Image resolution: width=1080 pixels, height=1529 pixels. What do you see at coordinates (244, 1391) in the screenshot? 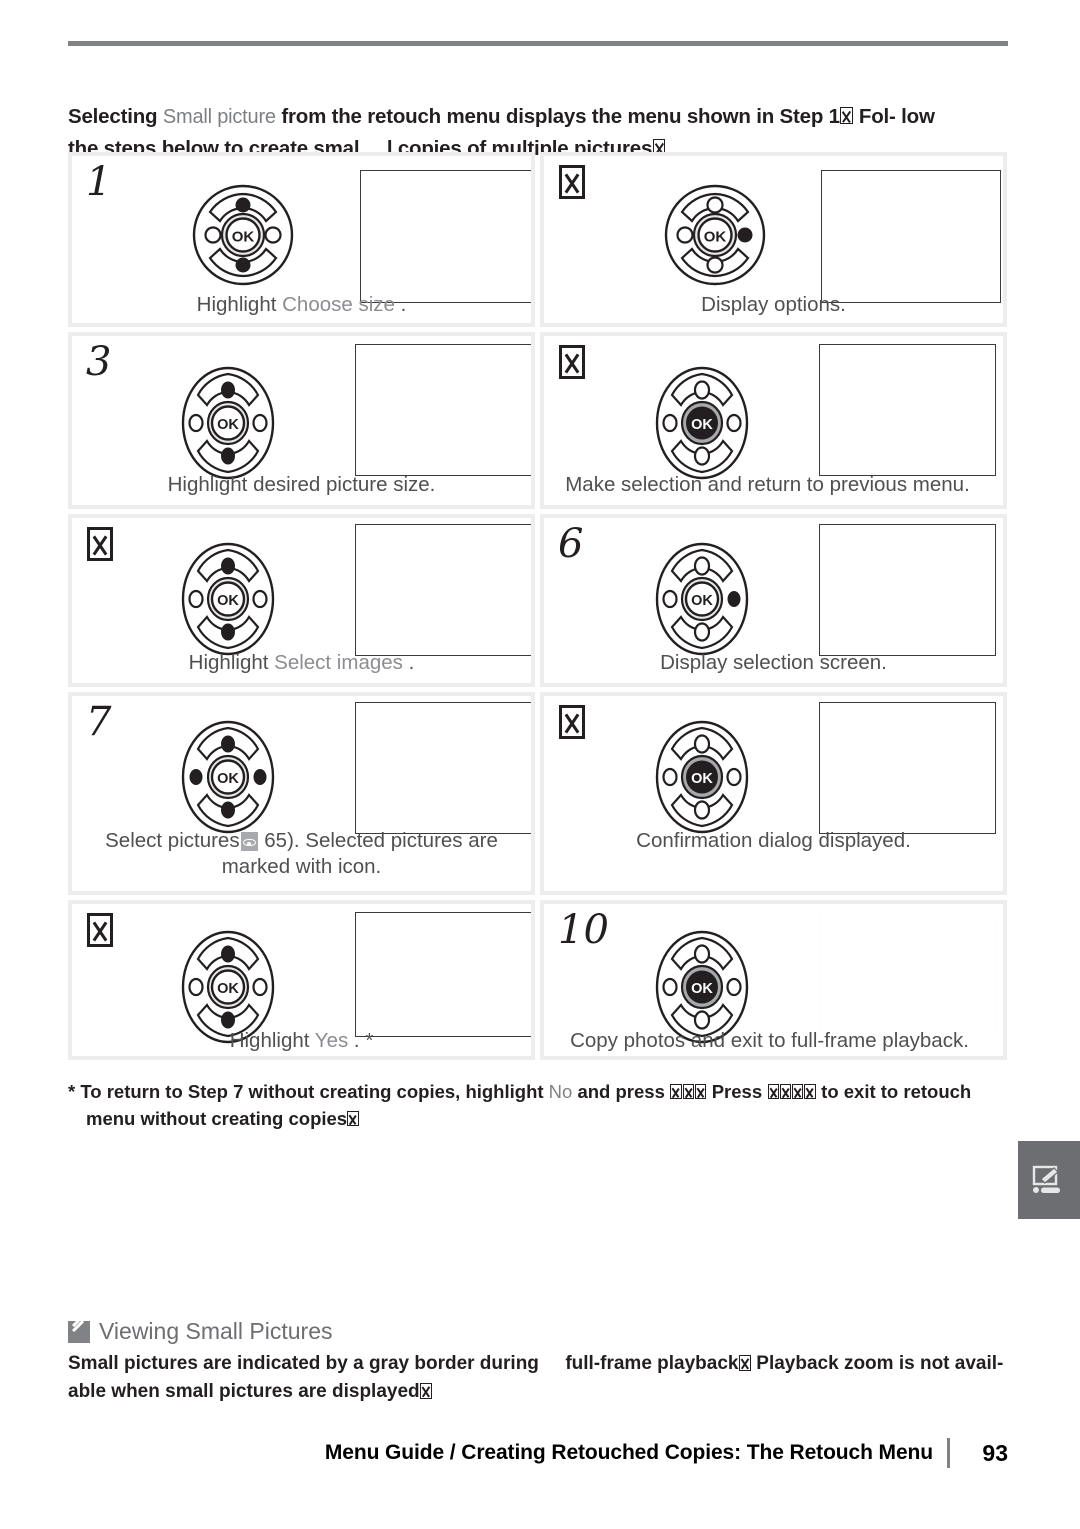
I see `note-text: able when small pictures are displayed` at bounding box center [244, 1391].